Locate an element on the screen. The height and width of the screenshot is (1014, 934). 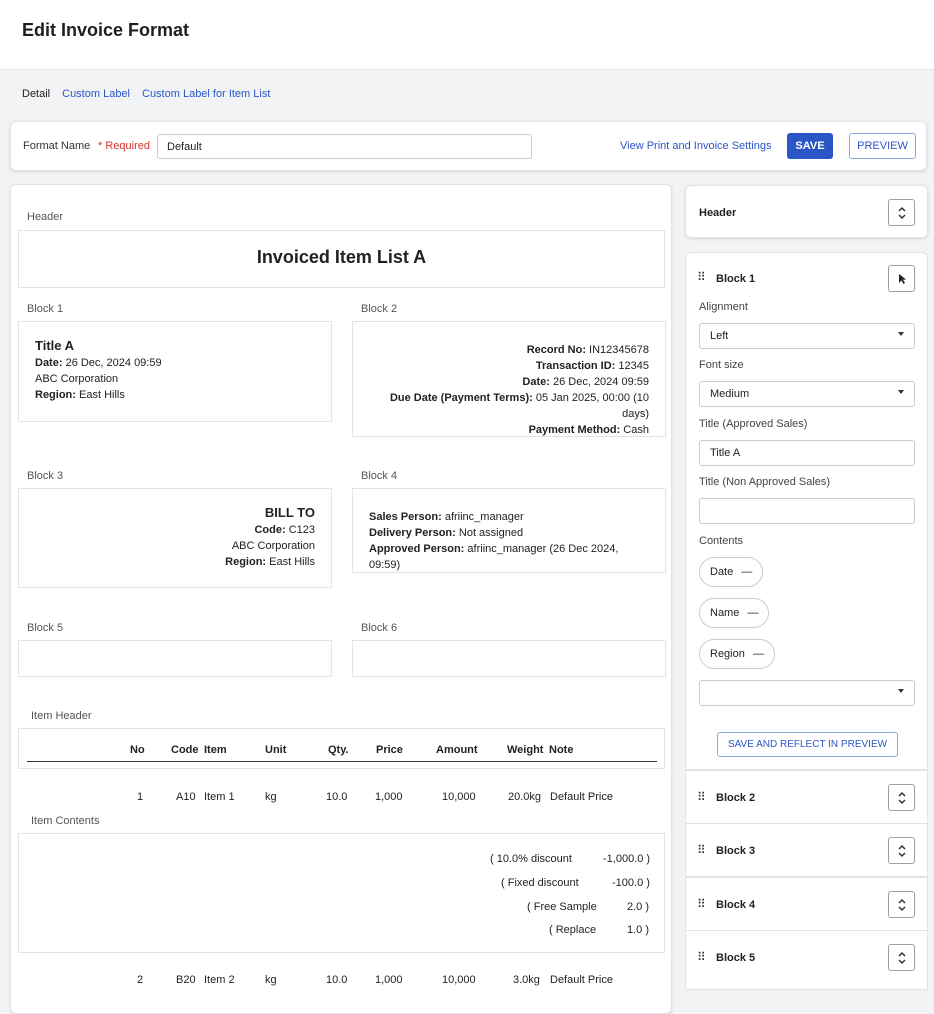
tab-custom-label: Custom Label is located at coordinates (96, 94).